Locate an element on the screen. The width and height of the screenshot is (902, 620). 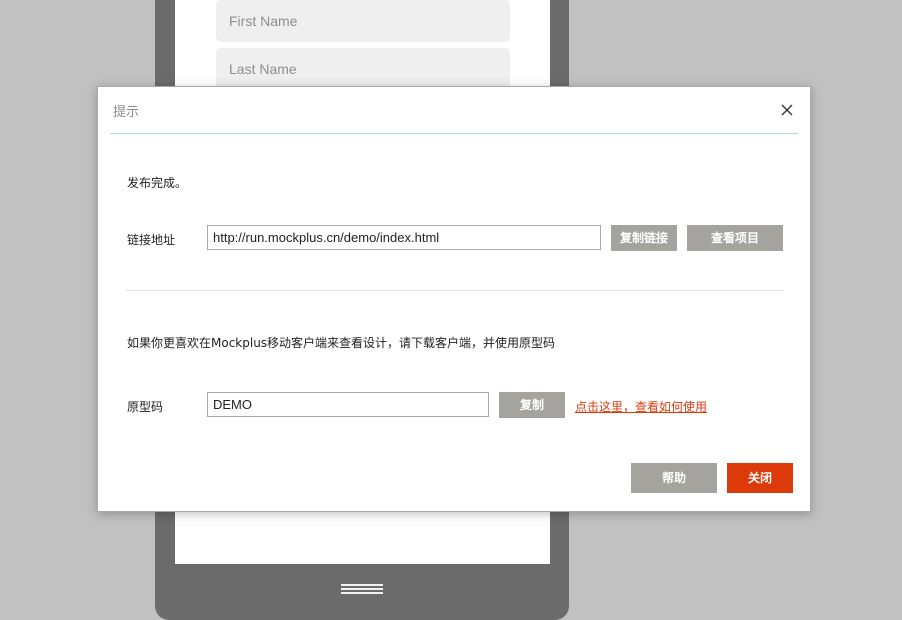
section-divider is located at coordinates (454, 290).